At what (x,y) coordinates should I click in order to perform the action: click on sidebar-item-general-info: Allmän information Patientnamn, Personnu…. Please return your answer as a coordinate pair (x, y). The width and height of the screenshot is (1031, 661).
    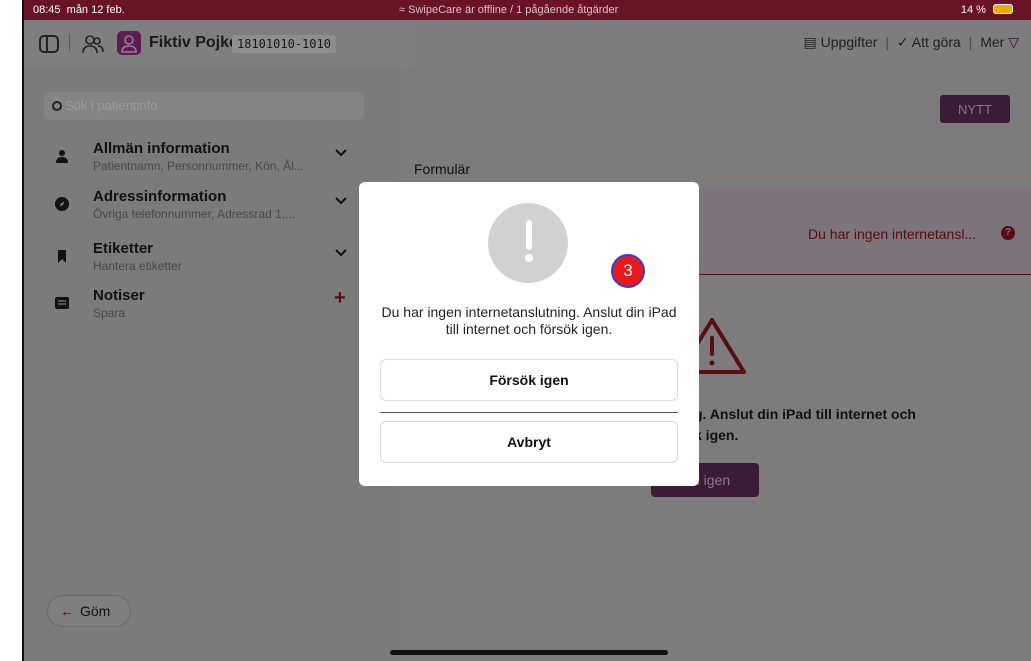
    Looking at the image, I should click on (204, 162).